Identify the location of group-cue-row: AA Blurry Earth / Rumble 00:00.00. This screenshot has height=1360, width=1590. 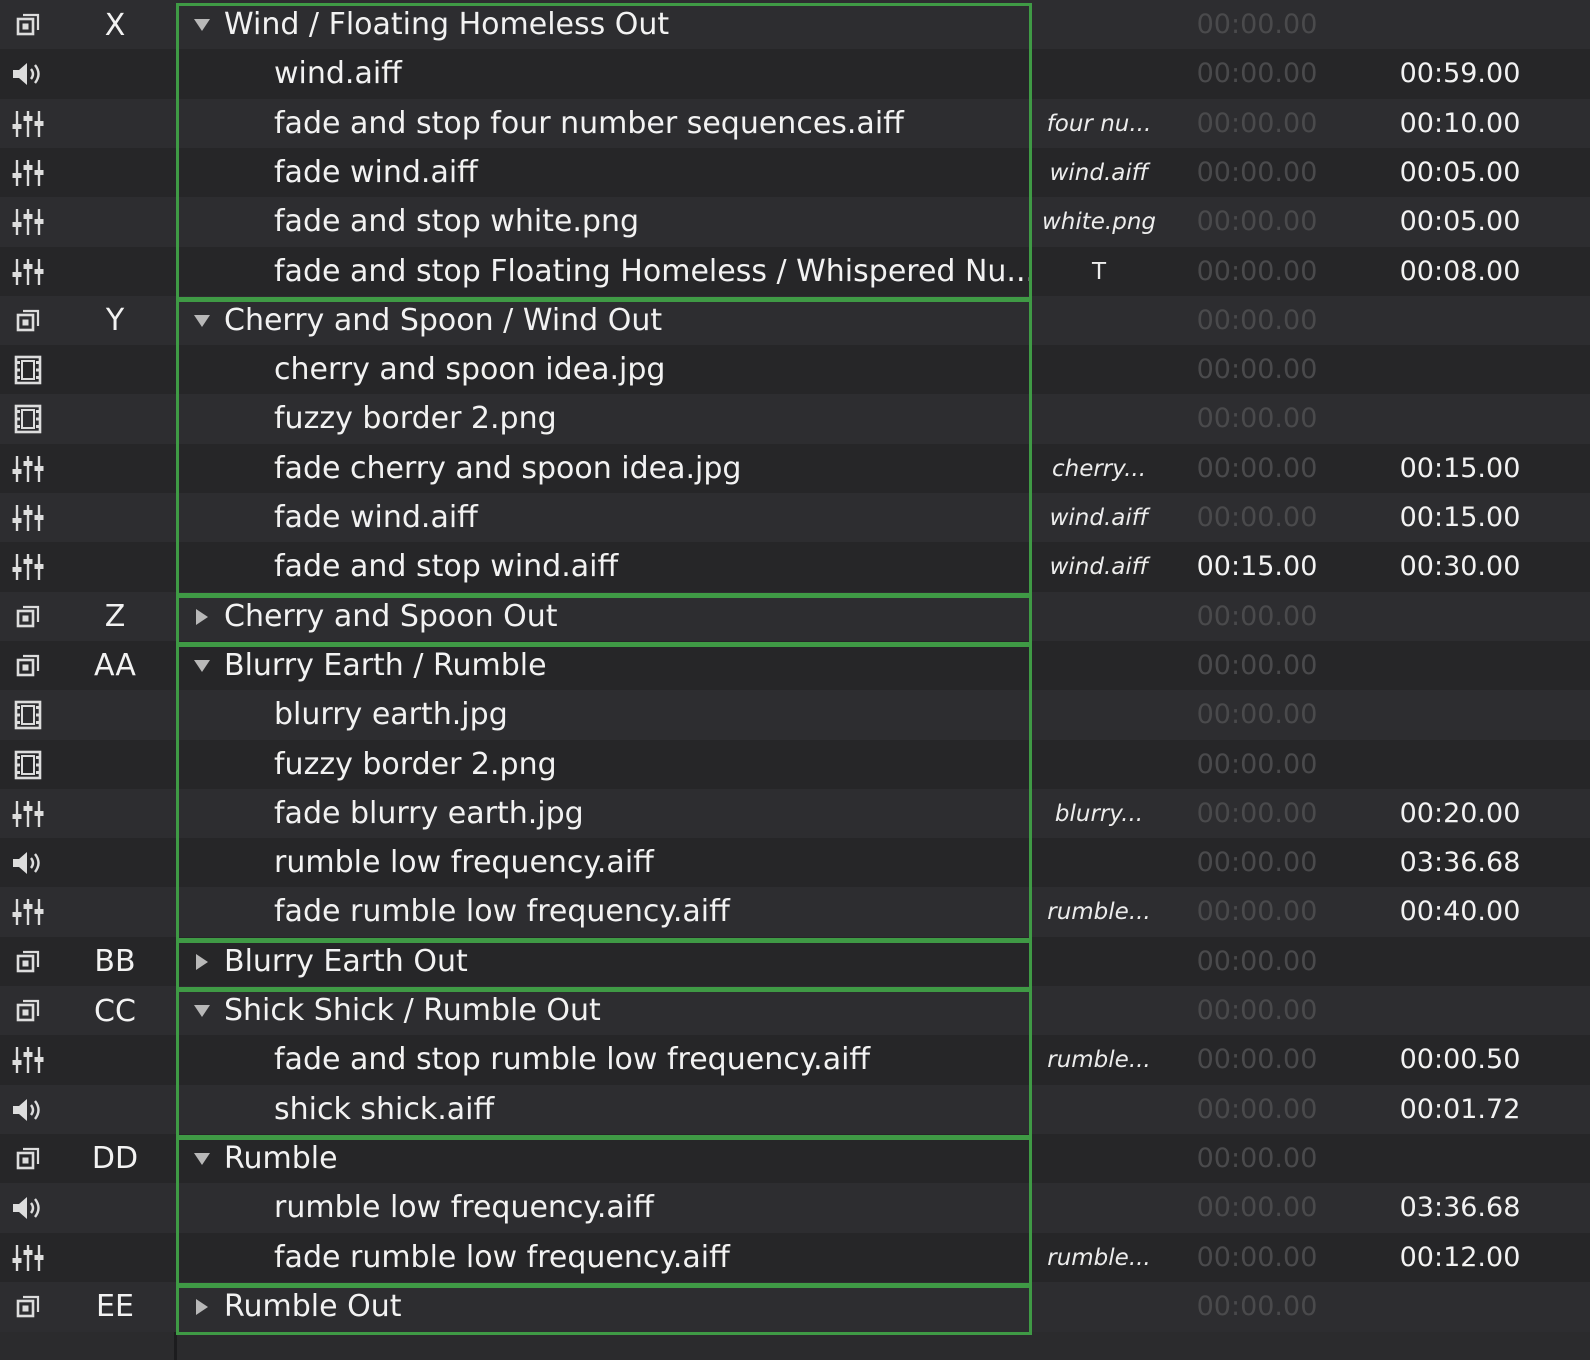
(795, 665).